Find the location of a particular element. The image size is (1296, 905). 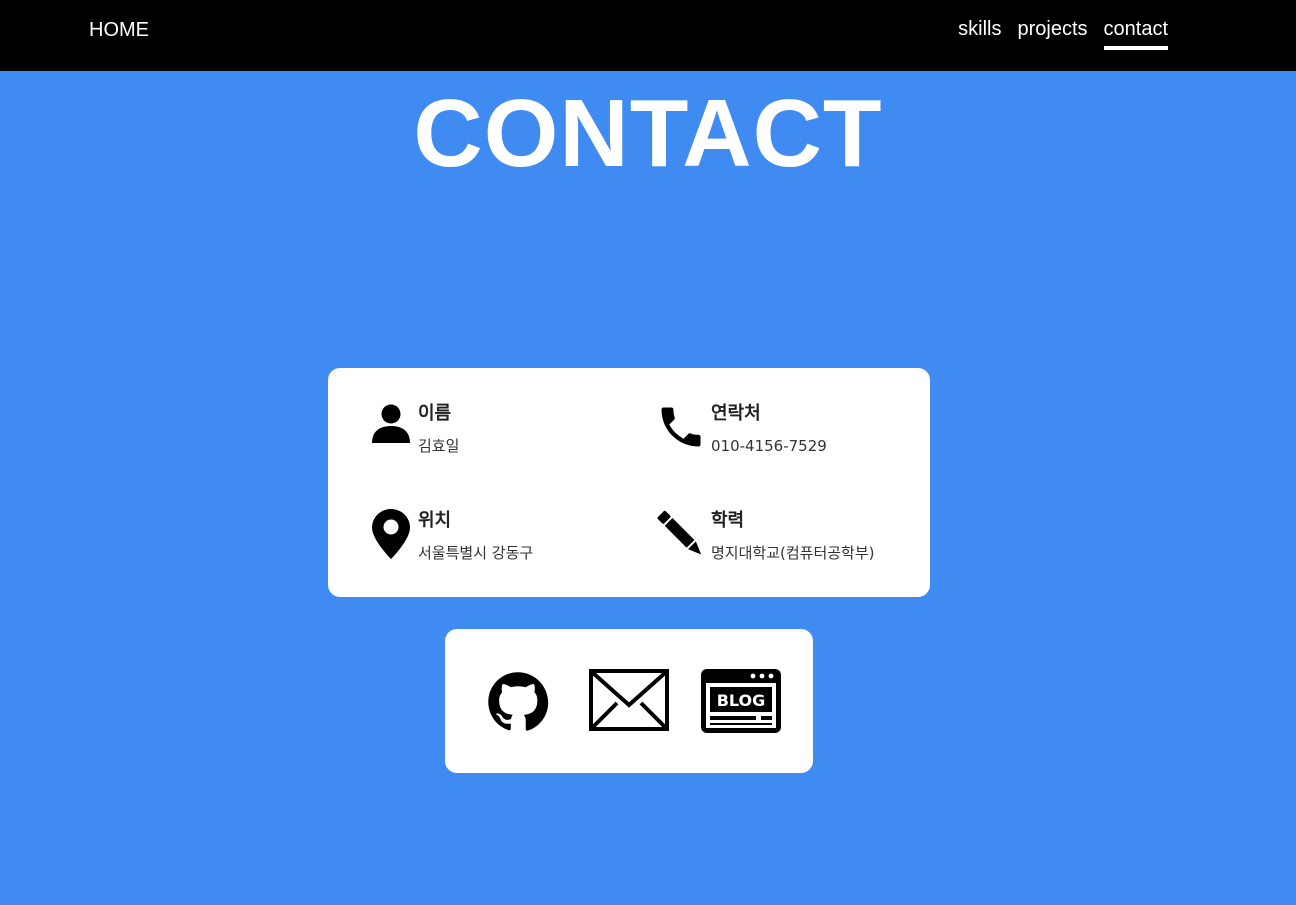

nav-home-link: HOME is located at coordinates (119, 30).